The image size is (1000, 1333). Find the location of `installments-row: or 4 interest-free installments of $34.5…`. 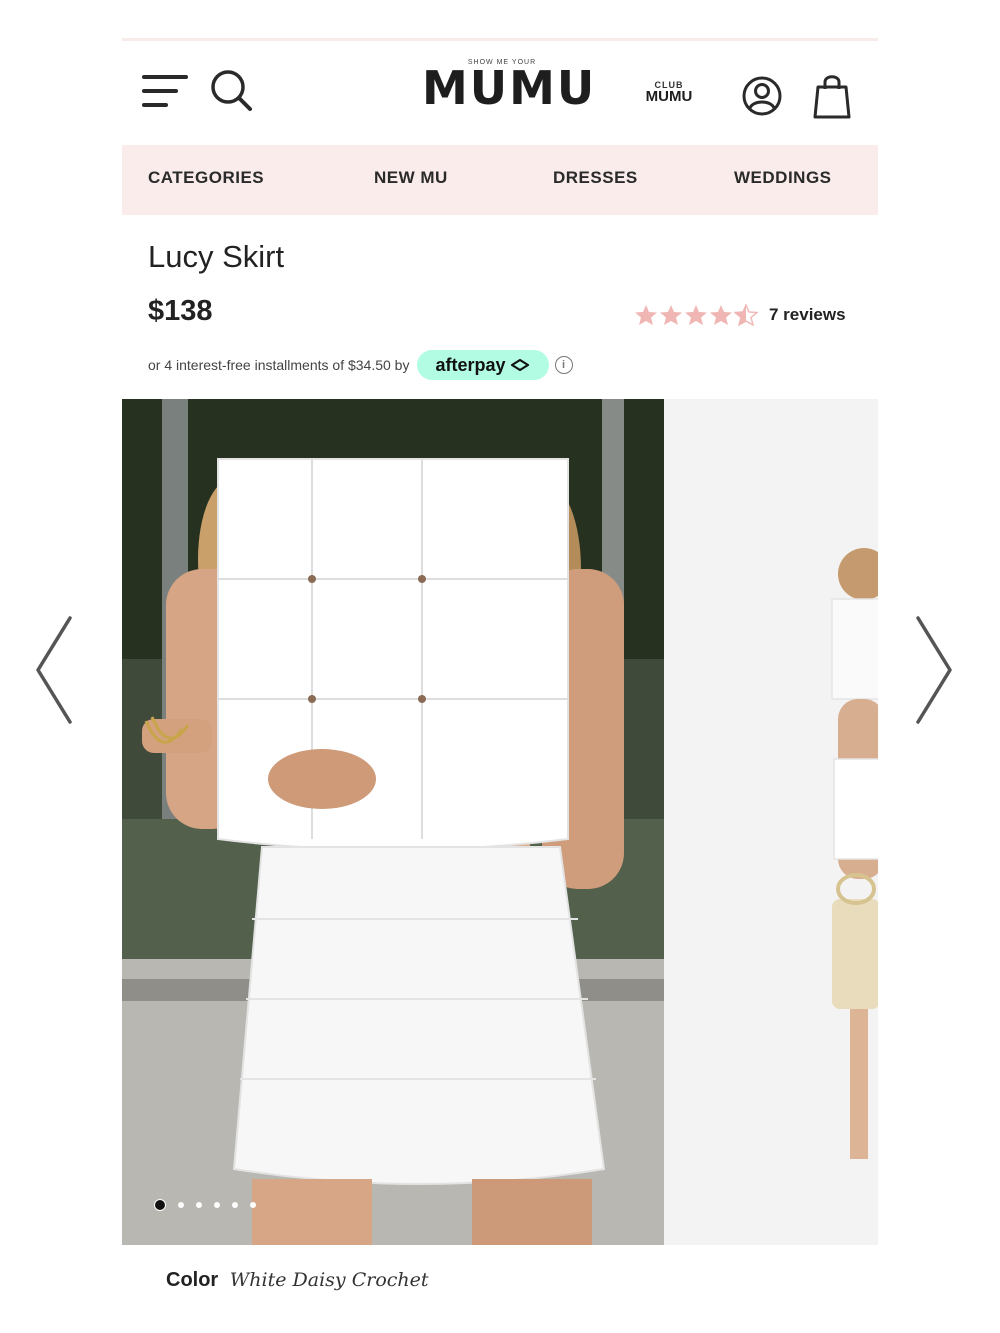

installments-row: or 4 interest-free installments of $34.5… is located at coordinates (360, 365).